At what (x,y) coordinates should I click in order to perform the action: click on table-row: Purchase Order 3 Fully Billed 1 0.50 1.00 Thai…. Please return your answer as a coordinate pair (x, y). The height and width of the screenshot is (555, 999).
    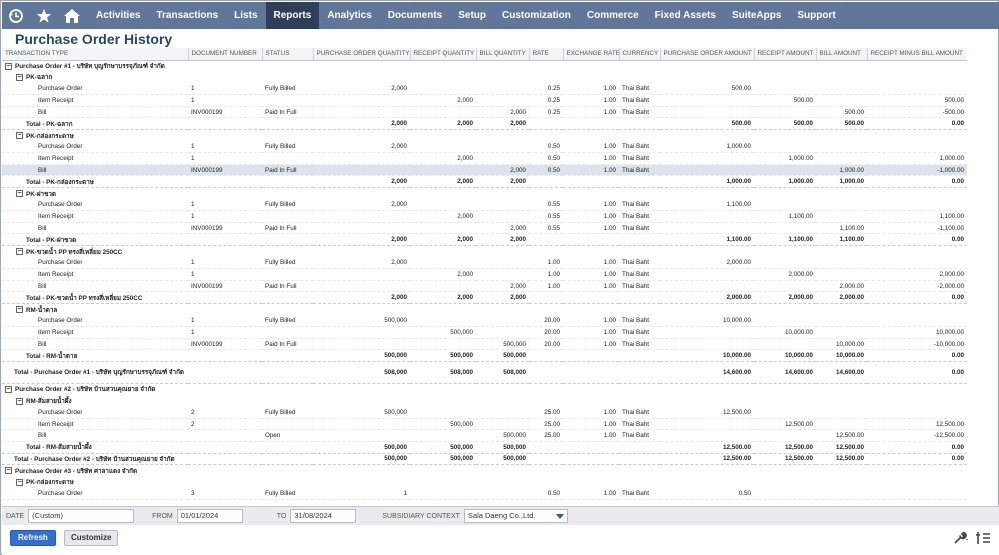
    Looking at the image, I should click on (484, 493).